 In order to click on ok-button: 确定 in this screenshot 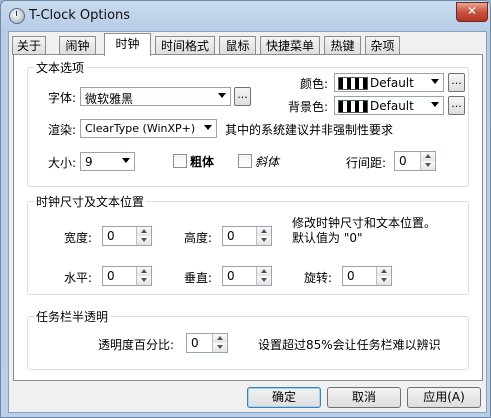, I will do `click(284, 397)`.